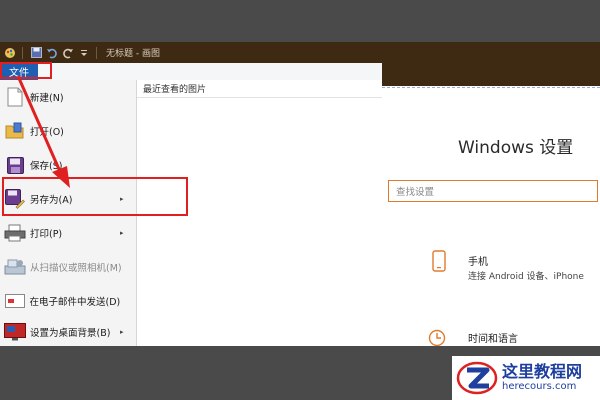 The height and width of the screenshot is (400, 600). I want to click on redo-icon, so click(68, 53).